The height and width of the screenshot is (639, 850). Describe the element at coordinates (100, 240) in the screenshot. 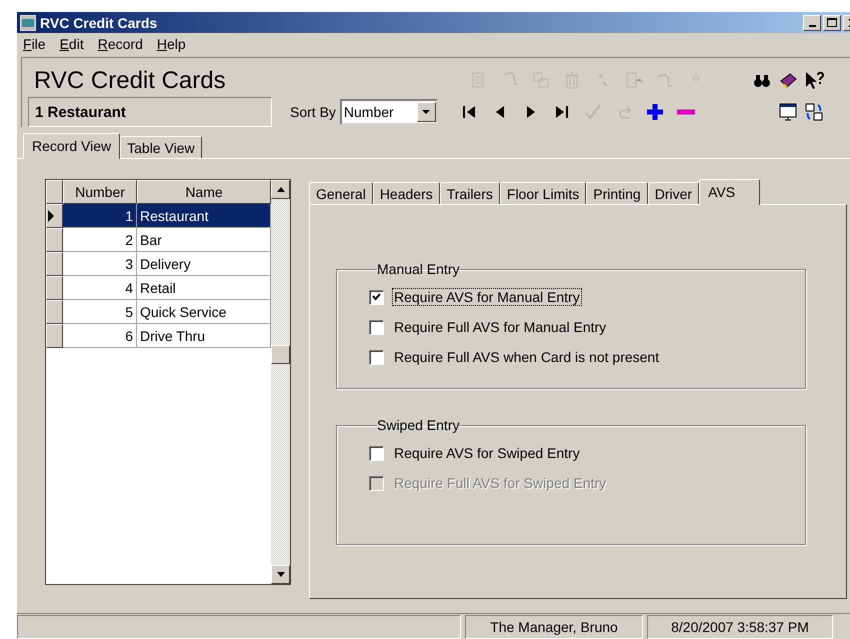

I see `table-cell: 2` at that location.